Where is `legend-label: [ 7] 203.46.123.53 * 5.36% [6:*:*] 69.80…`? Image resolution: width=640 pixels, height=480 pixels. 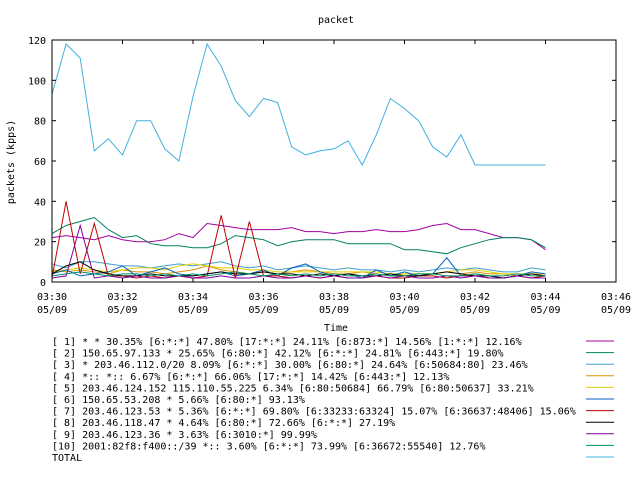 legend-label: [ 7] 203.46.123.53 * 5.36% [6:*:*] 69.80… is located at coordinates (314, 412).